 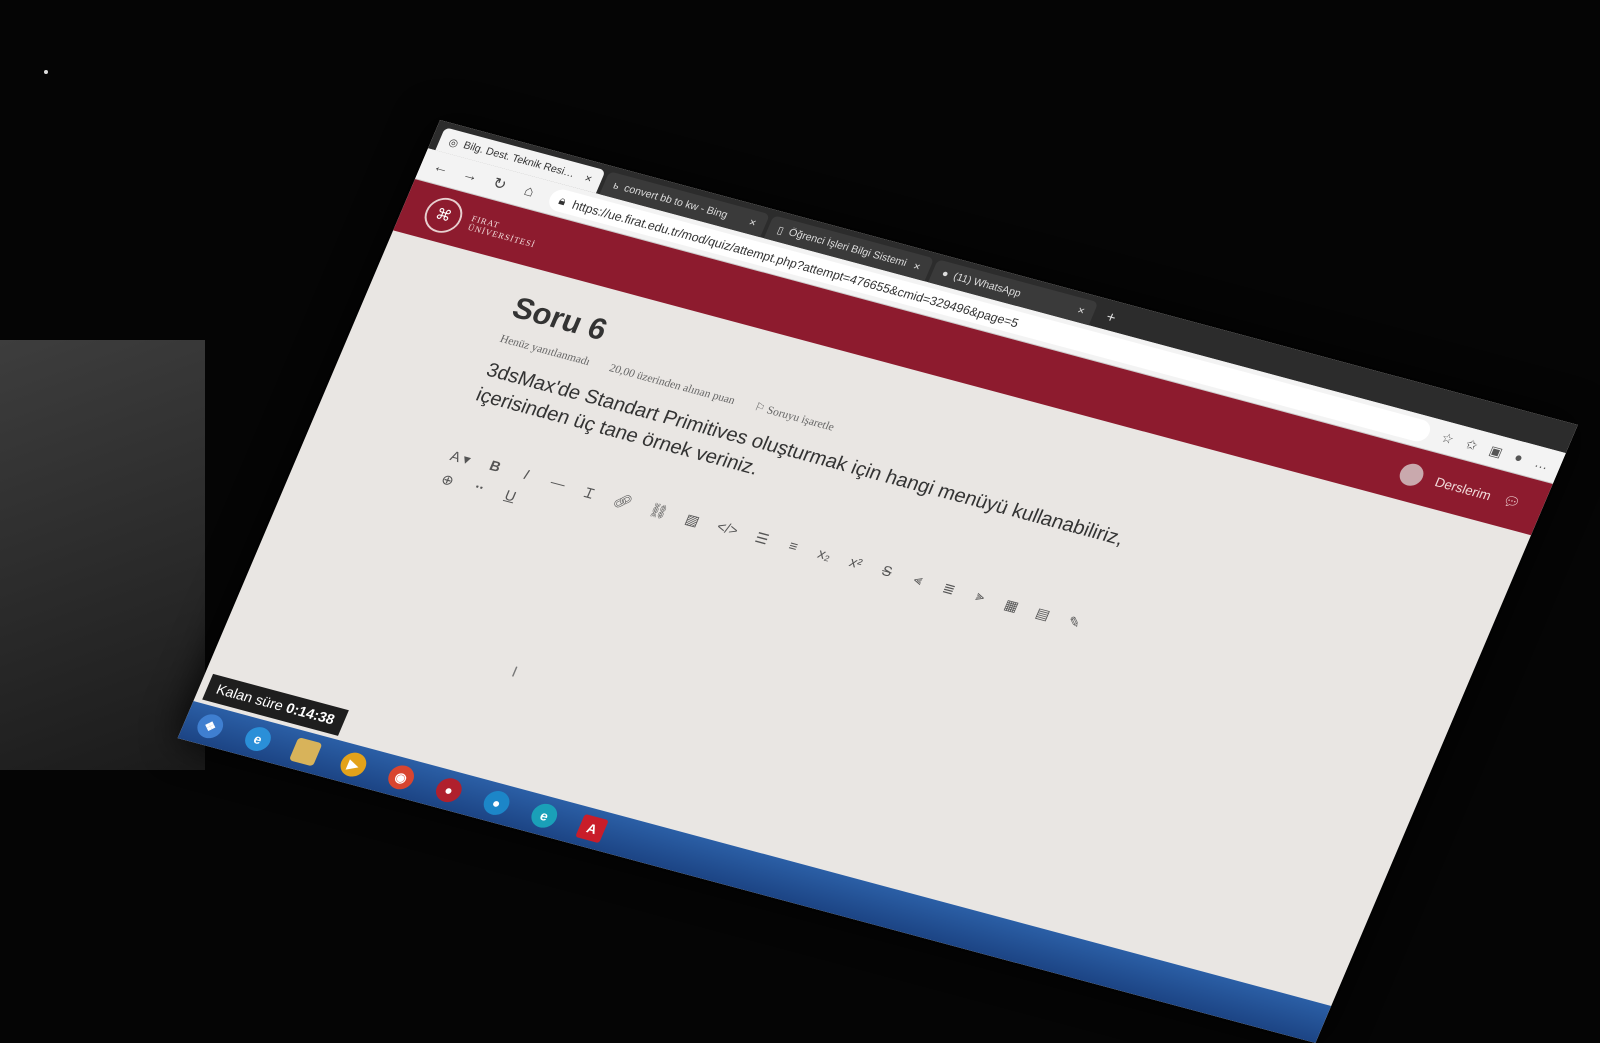 I want to click on bold-button: B, so click(x=494, y=467).